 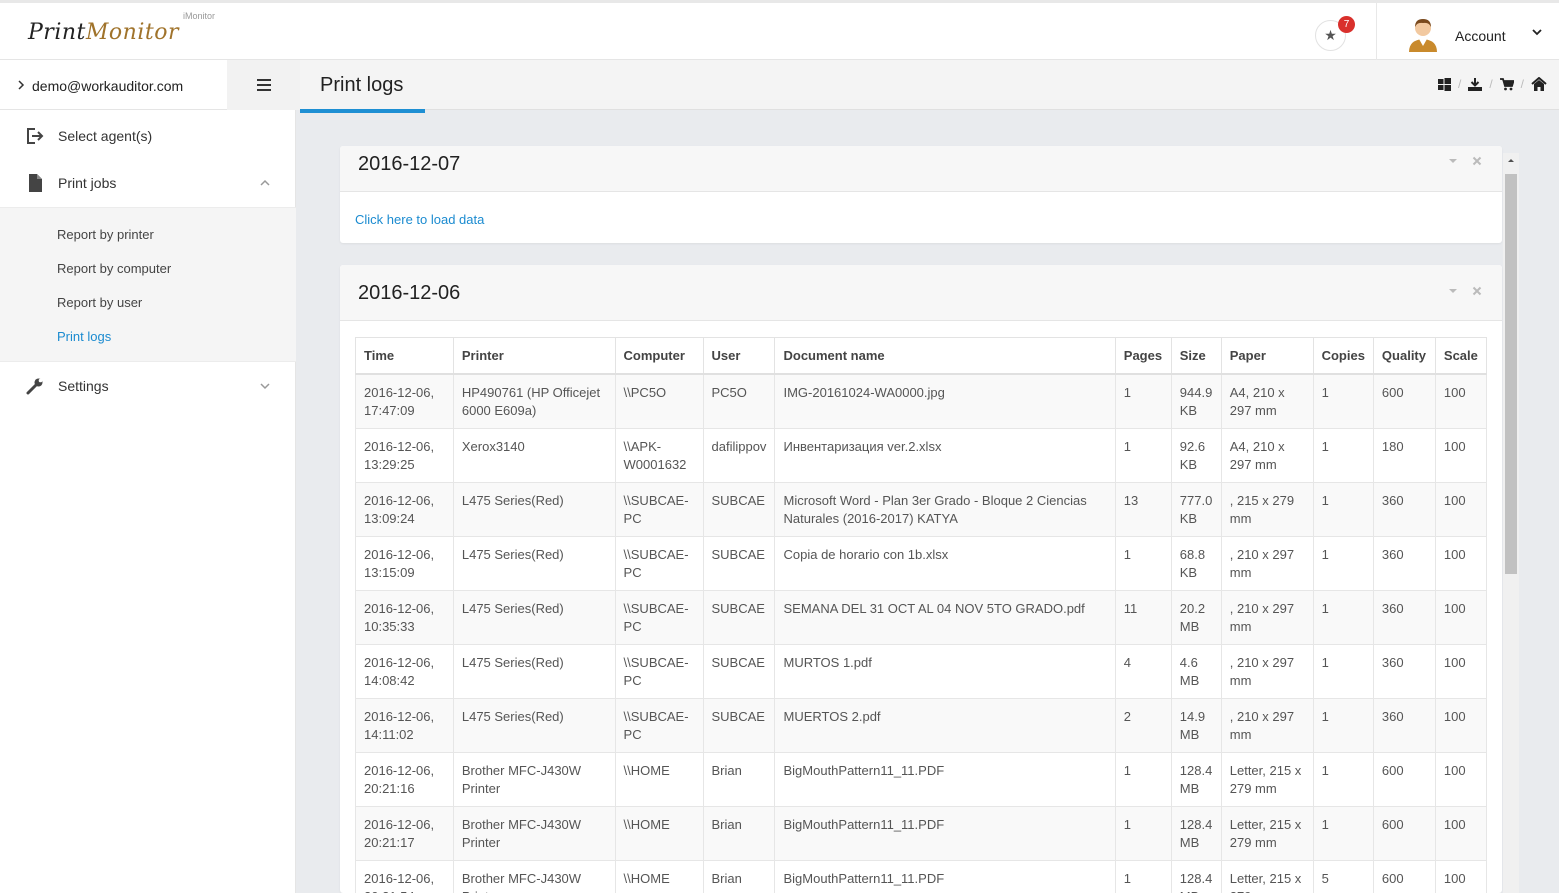 What do you see at coordinates (362, 111) in the screenshot?
I see `active-tab-indicator` at bounding box center [362, 111].